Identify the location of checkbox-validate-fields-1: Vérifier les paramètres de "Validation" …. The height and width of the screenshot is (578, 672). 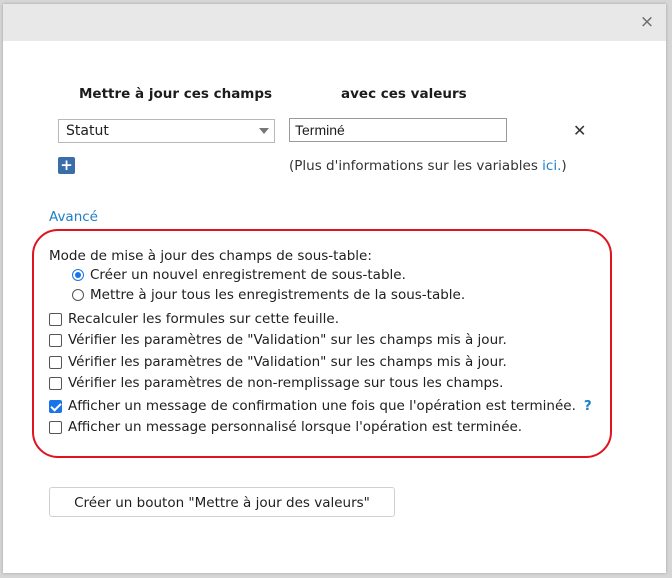
(278, 340).